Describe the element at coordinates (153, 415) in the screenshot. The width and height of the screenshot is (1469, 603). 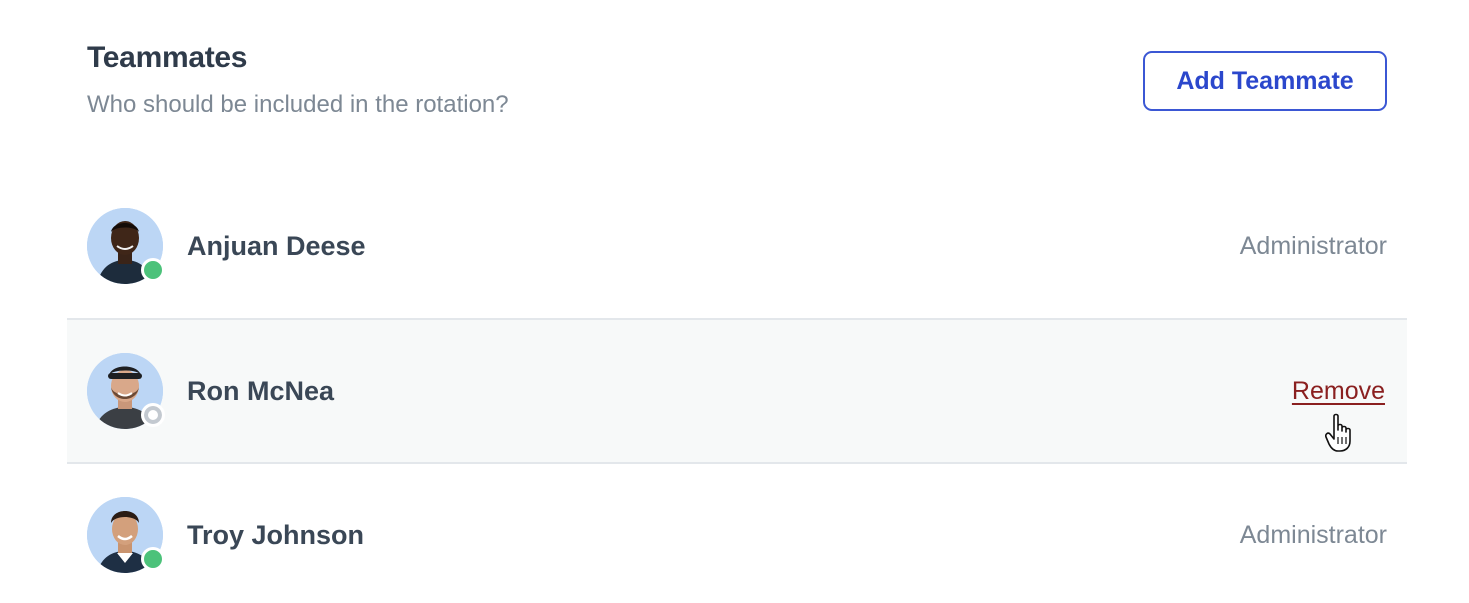
I see `offline-status-indicator` at that location.